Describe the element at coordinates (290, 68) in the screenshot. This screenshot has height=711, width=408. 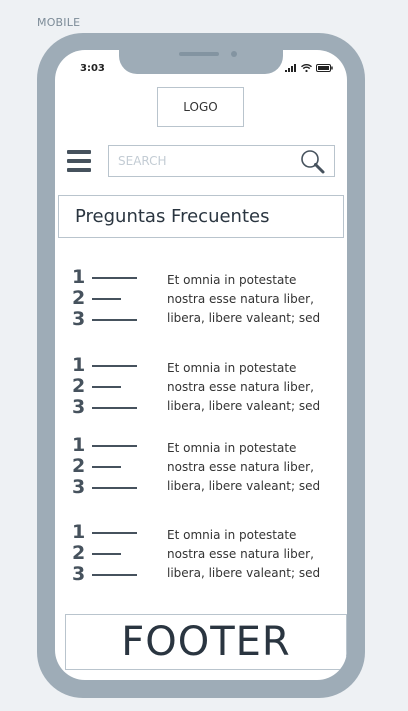
I see `signal-icon` at that location.